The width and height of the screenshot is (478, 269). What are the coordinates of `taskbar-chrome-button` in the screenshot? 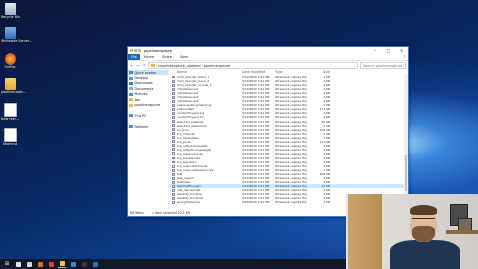 It's located at (51, 264).